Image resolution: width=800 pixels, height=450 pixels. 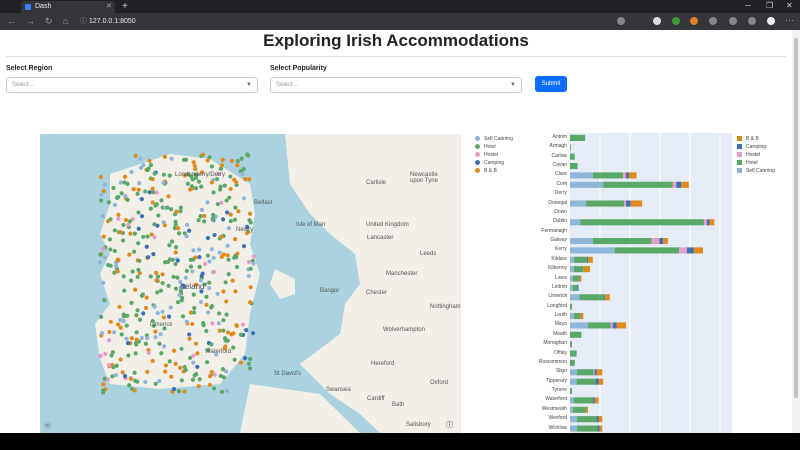 I want to click on maximize-icon: ❐, so click(x=769, y=5).